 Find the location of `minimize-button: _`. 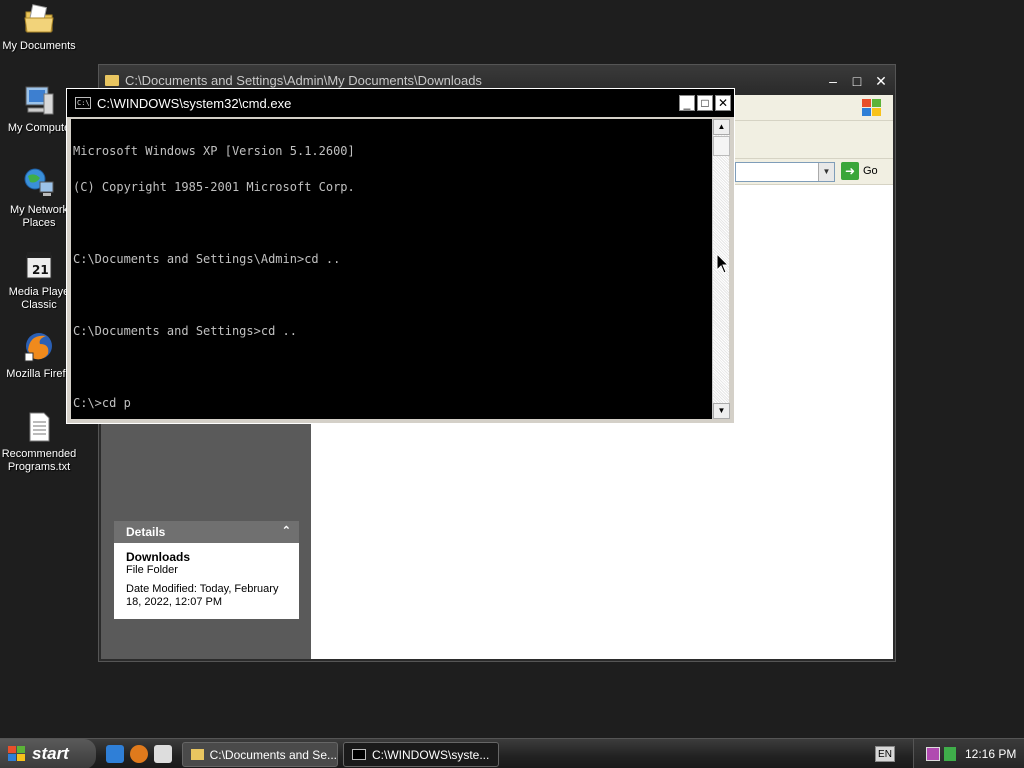

minimize-button: _ is located at coordinates (687, 103).